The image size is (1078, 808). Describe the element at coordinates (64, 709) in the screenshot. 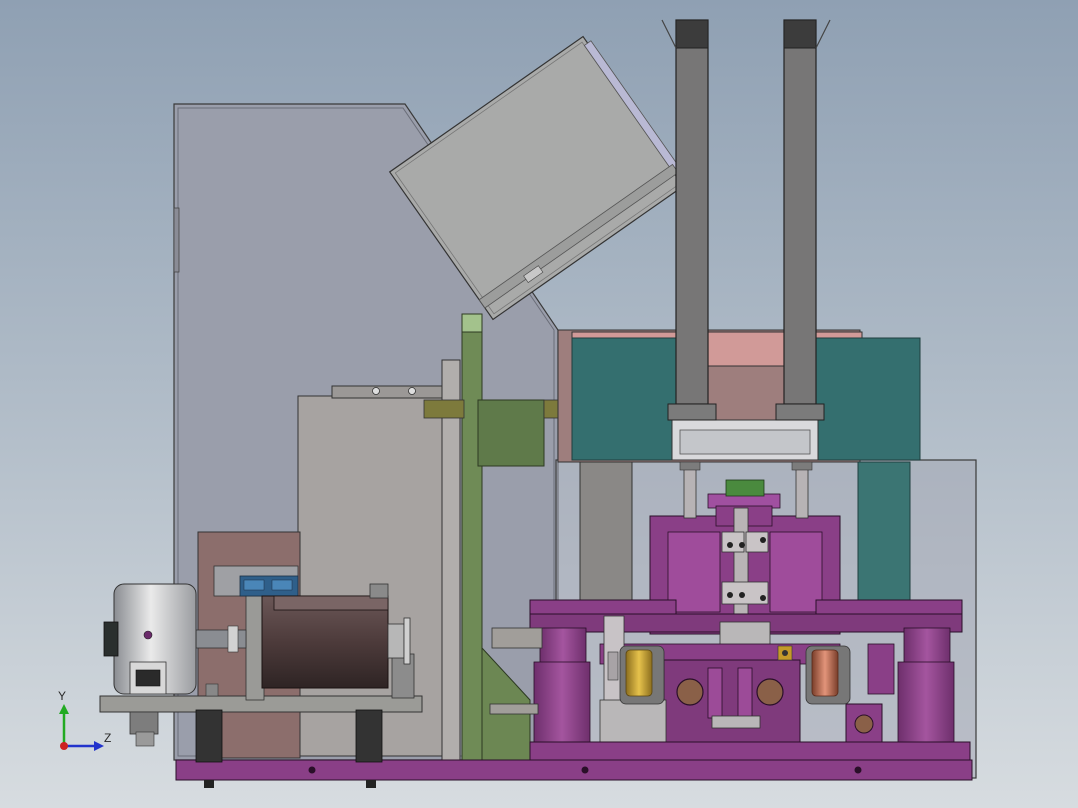

I see `y-axis-arrowhead` at that location.